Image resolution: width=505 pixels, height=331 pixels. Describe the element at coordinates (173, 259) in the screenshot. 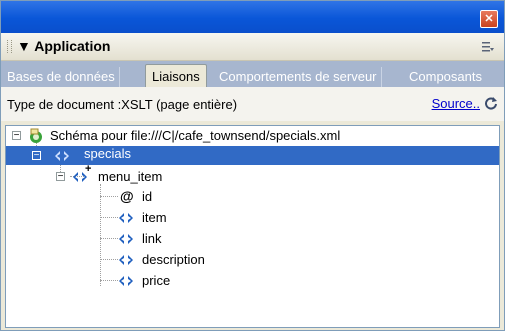

I see `description-label: description` at that location.